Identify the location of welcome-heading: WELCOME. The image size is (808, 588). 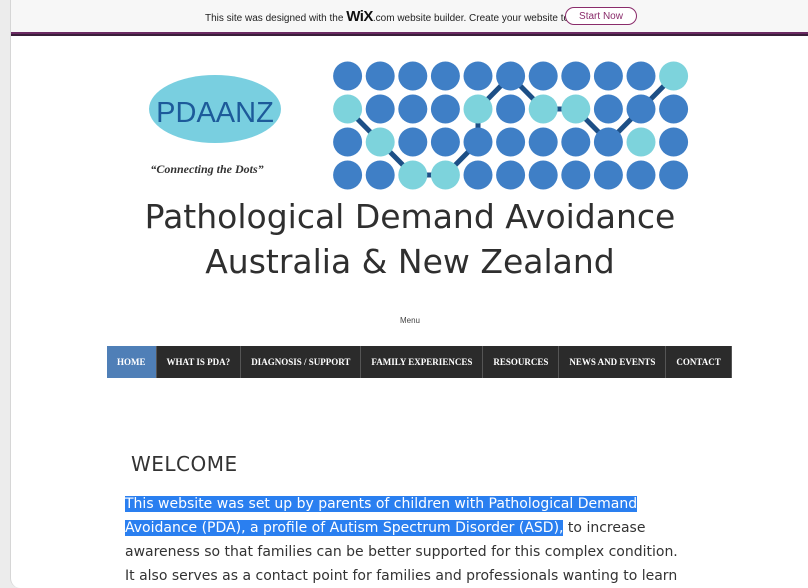
(184, 464).